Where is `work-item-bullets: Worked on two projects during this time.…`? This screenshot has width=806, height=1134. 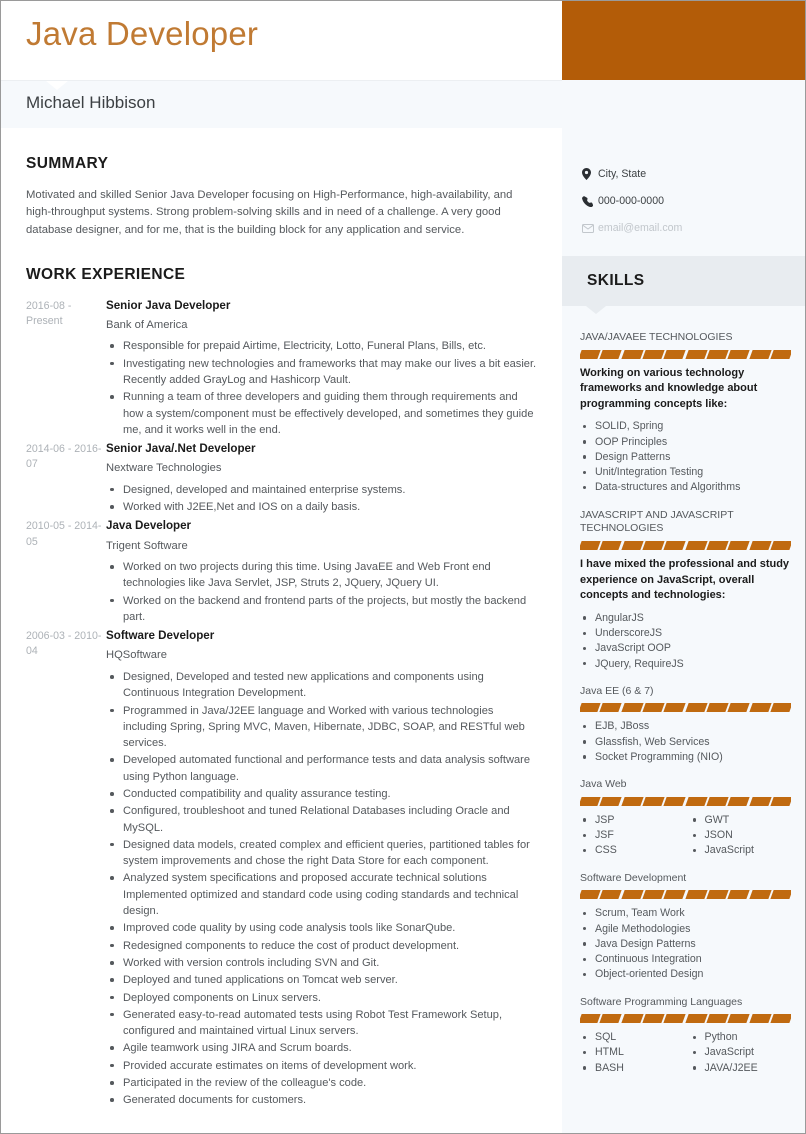
work-item-bullets: Worked on two projects during this time.… is located at coordinates (322, 592).